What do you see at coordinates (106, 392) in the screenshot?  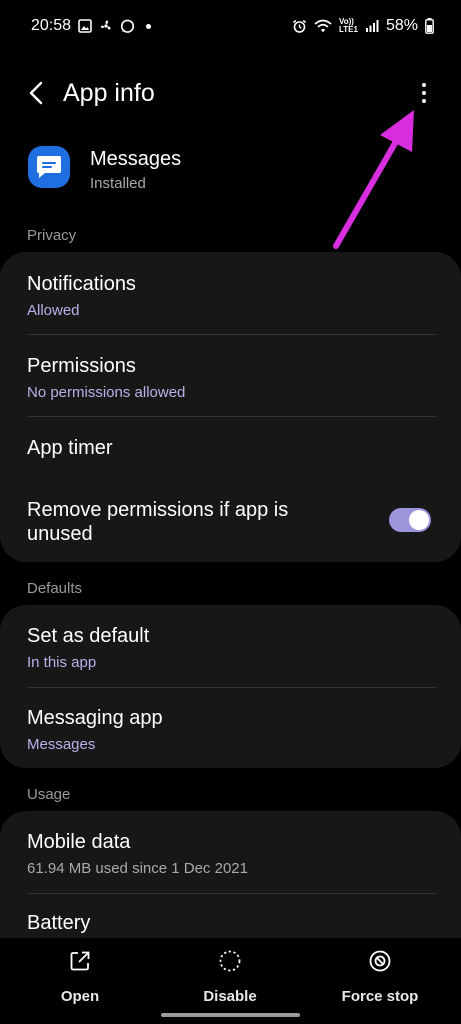 I see `permissions-status: No permissions allowed` at bounding box center [106, 392].